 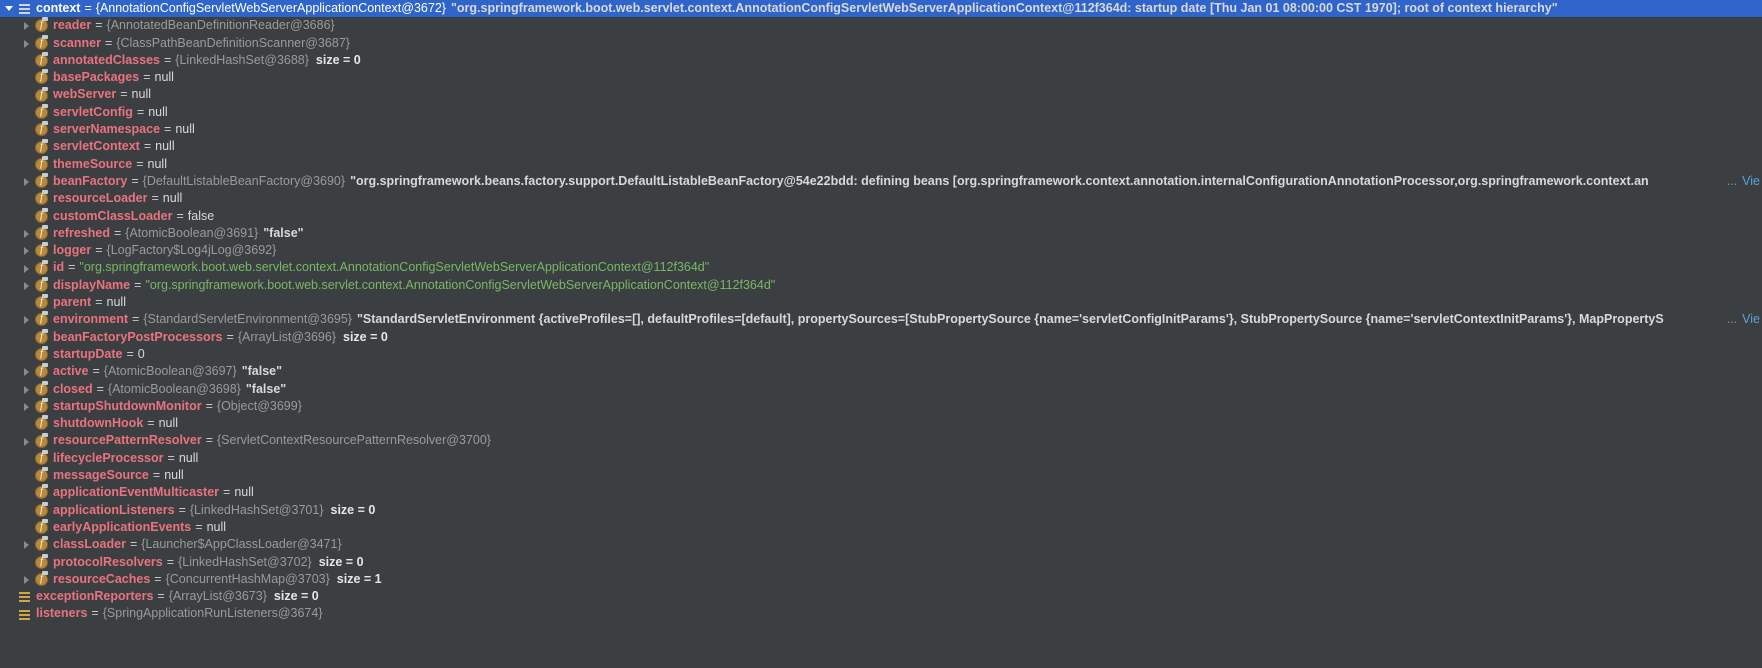 I want to click on variable-row: servletContext=null, so click(x=881, y=146).